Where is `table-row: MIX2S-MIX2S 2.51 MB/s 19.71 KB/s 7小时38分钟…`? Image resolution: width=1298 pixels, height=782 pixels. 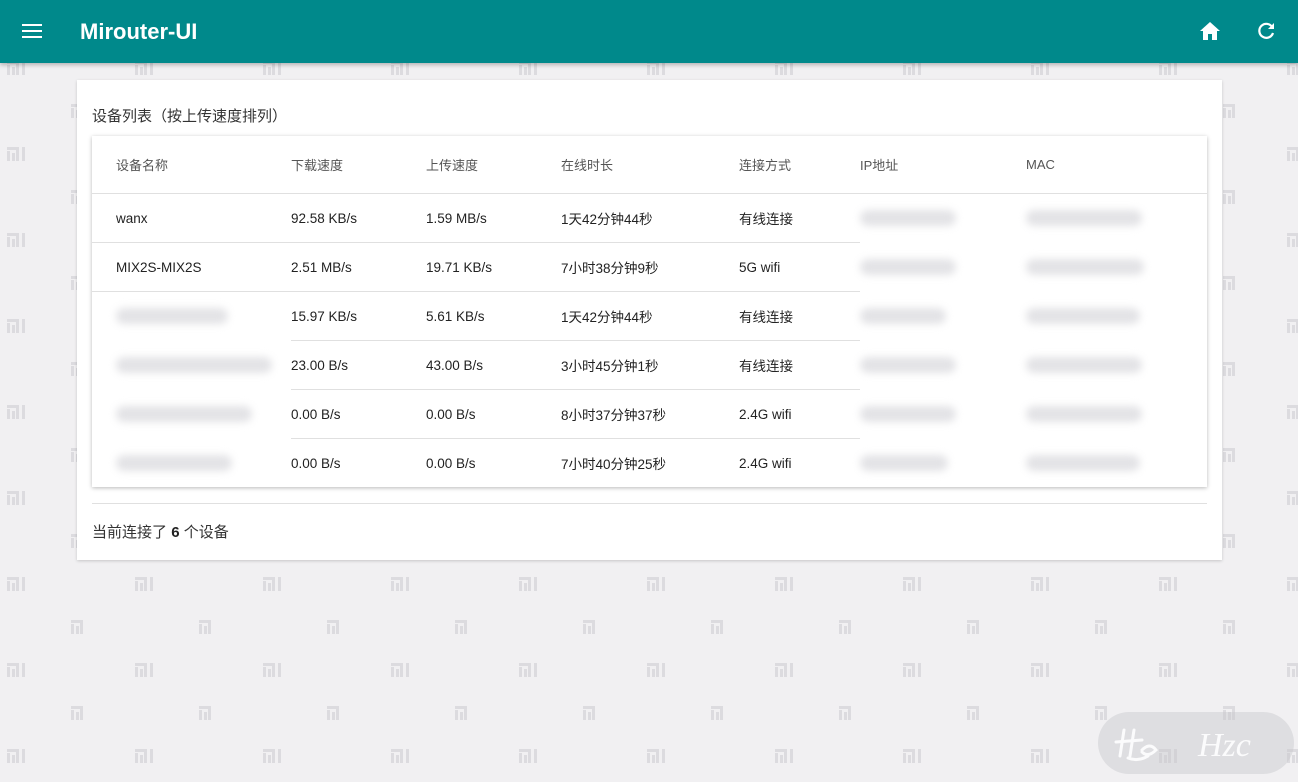 table-row: MIX2S-MIX2S 2.51 MB/s 19.71 KB/s 7小时38分钟… is located at coordinates (649, 267).